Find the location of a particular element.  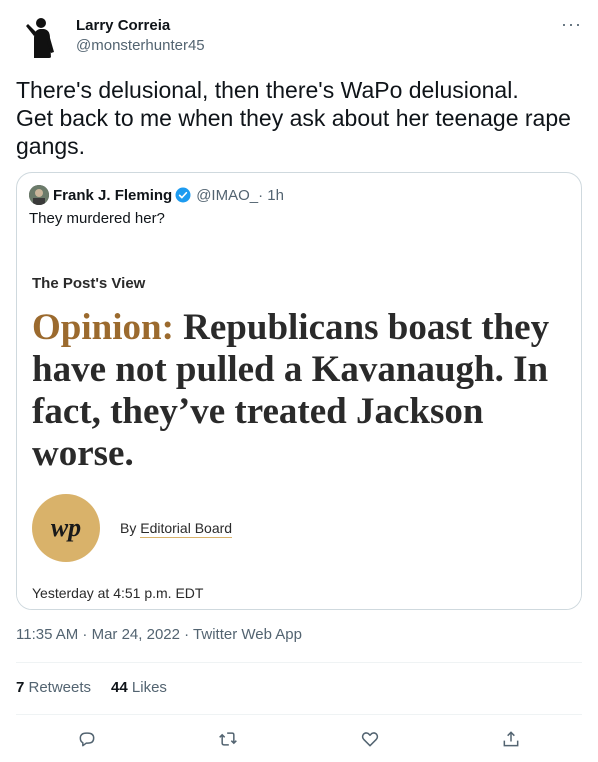

reply-button is located at coordinates (87, 739).